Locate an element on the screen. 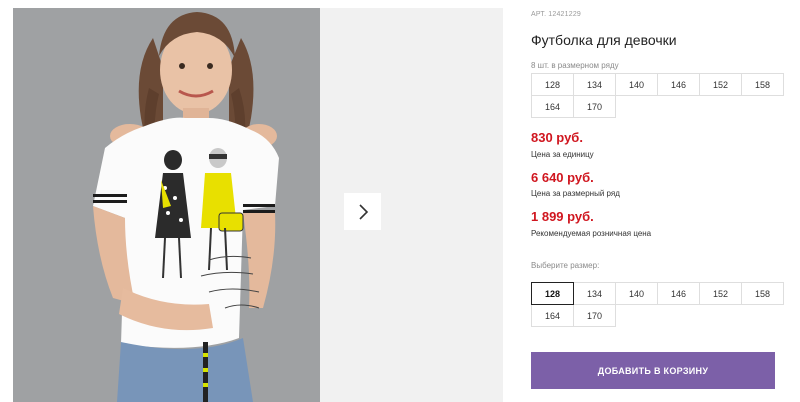 The image size is (800, 402). sku-label: АРТ. is located at coordinates (539, 14).